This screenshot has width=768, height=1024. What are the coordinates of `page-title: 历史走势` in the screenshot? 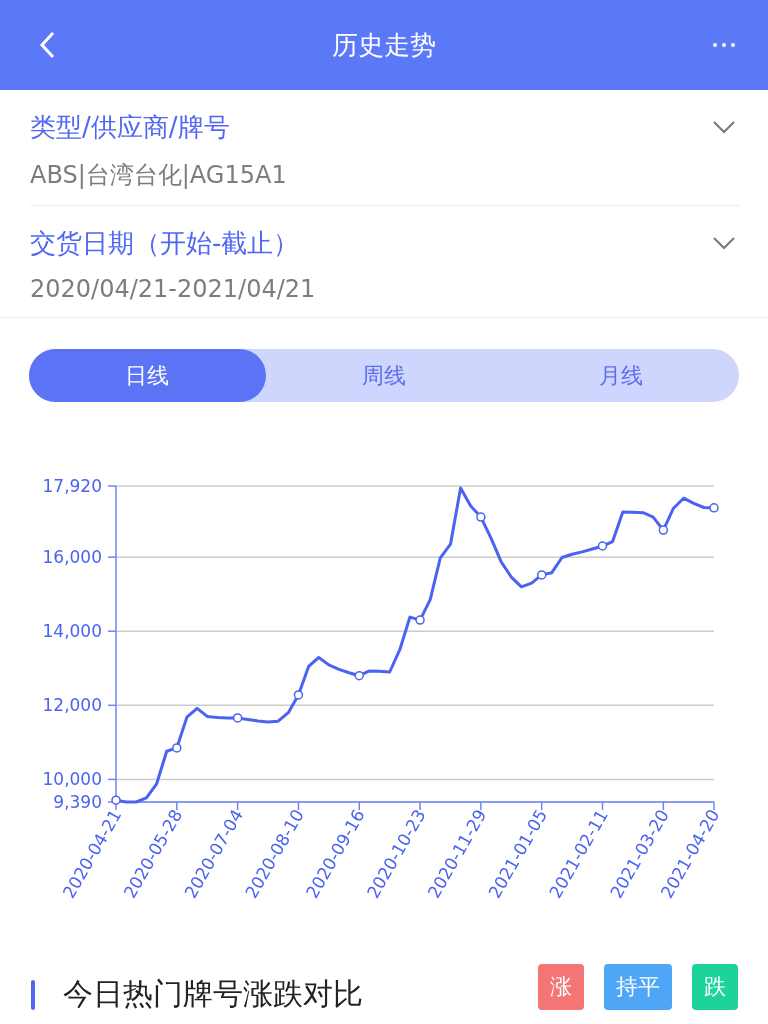 It's located at (384, 45).